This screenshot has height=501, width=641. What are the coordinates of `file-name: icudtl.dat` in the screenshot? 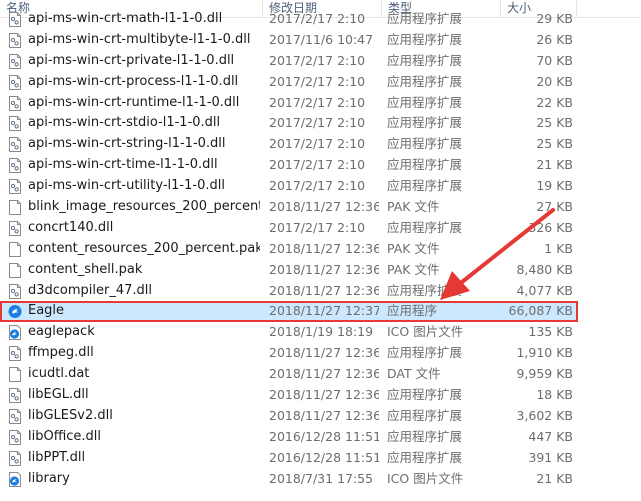 It's located at (59, 374).